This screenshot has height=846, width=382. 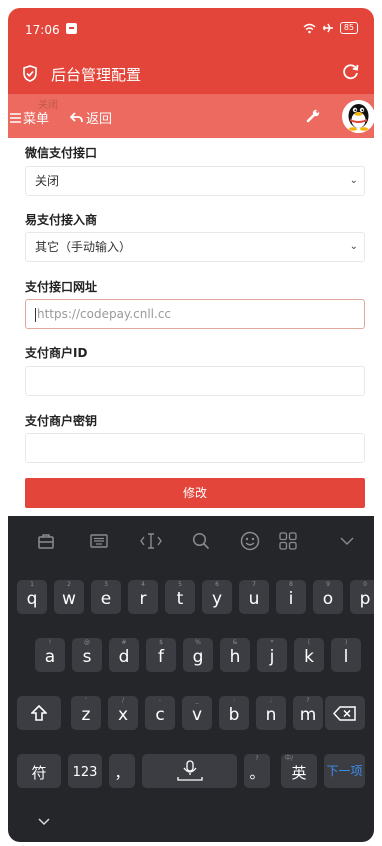 What do you see at coordinates (195, 493) in the screenshot?
I see `submit-button: 修改` at bounding box center [195, 493].